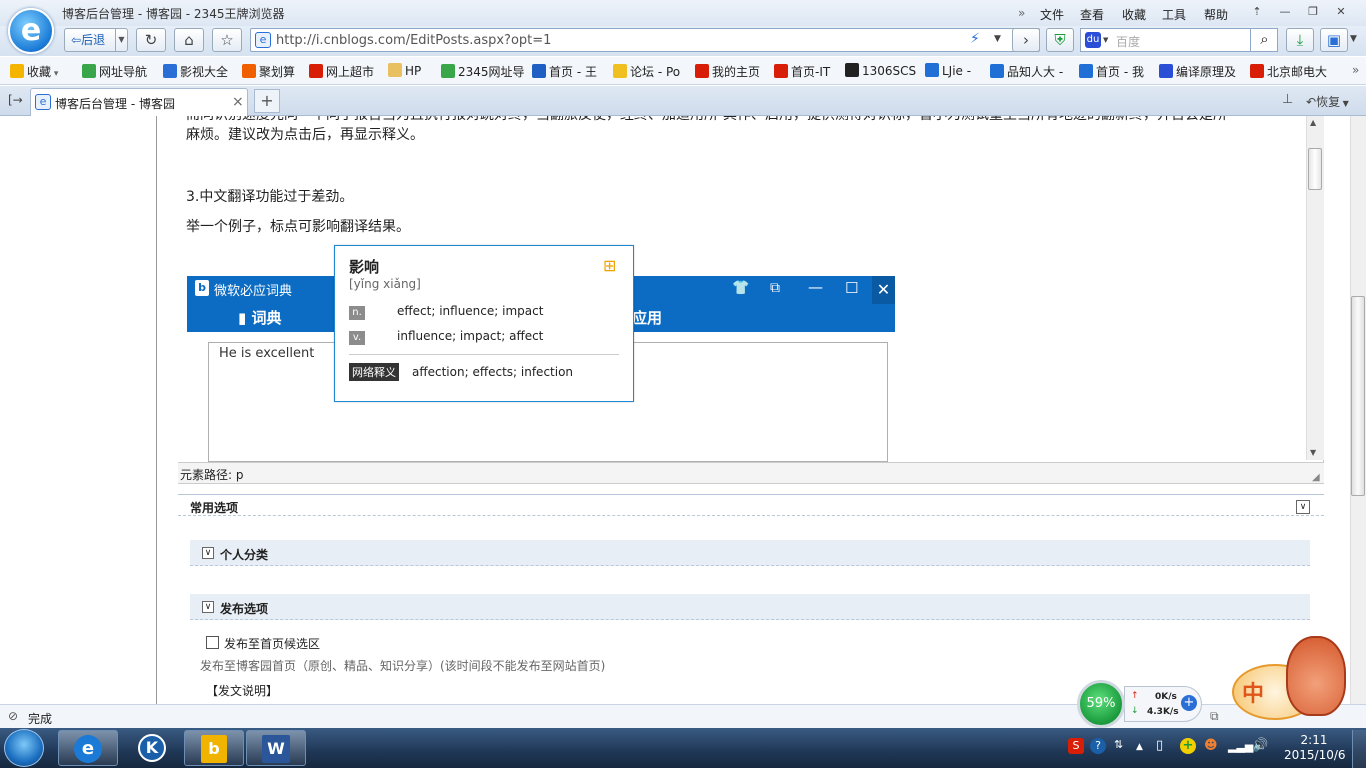  Describe the element at coordinates (15, 100) in the screenshot. I see `sidebar-toggle-icon: [→` at that location.